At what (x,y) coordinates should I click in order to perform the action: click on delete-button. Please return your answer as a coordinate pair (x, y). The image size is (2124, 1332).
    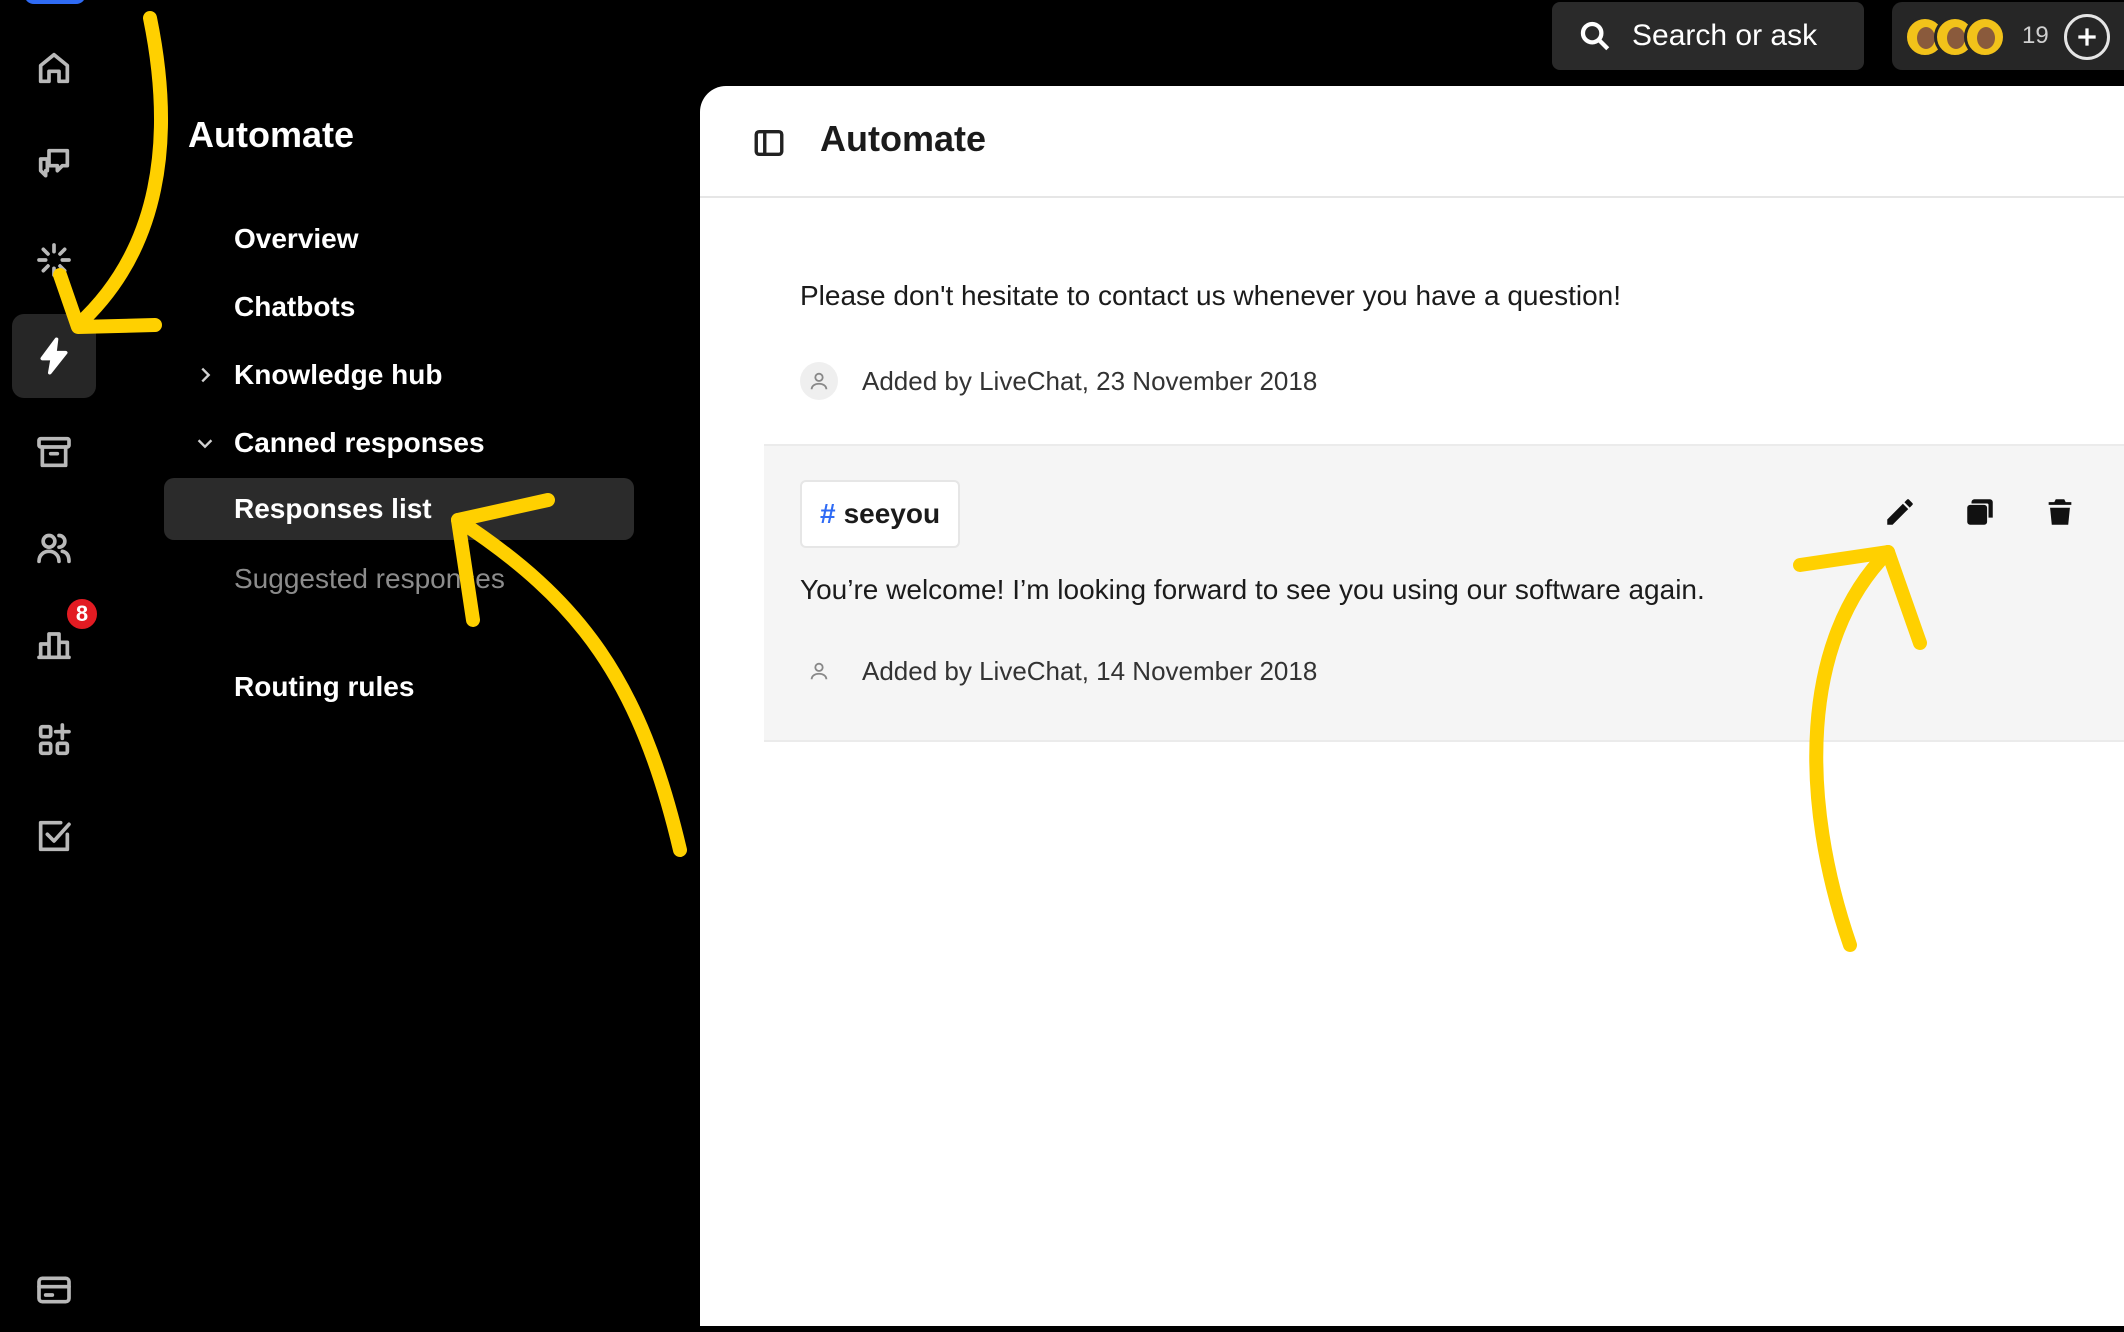
    Looking at the image, I should click on (2060, 512).